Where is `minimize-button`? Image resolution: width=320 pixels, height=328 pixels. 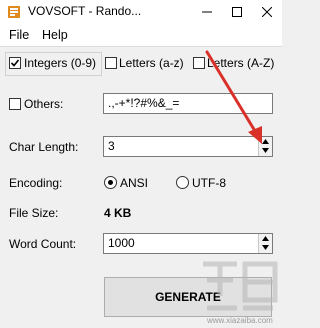
minimize-button is located at coordinates (207, 12).